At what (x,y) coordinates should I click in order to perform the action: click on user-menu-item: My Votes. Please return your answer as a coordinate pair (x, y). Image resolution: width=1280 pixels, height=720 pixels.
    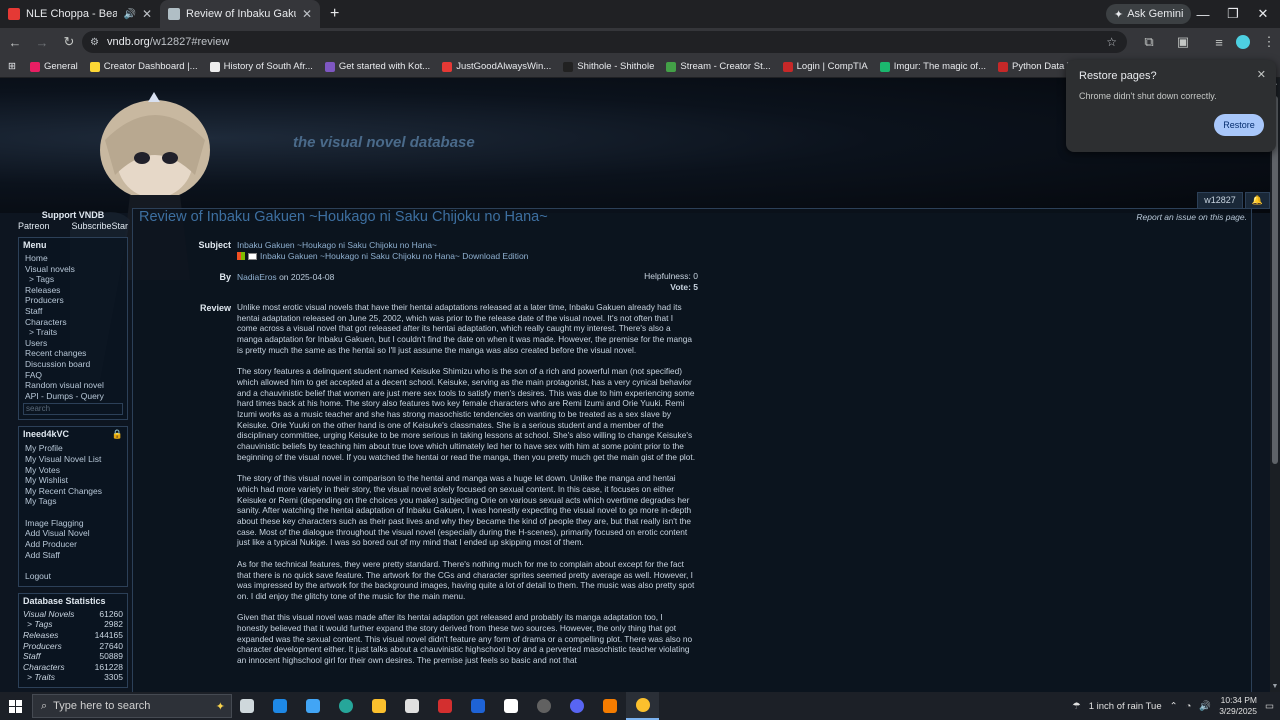
    Looking at the image, I should click on (73, 470).